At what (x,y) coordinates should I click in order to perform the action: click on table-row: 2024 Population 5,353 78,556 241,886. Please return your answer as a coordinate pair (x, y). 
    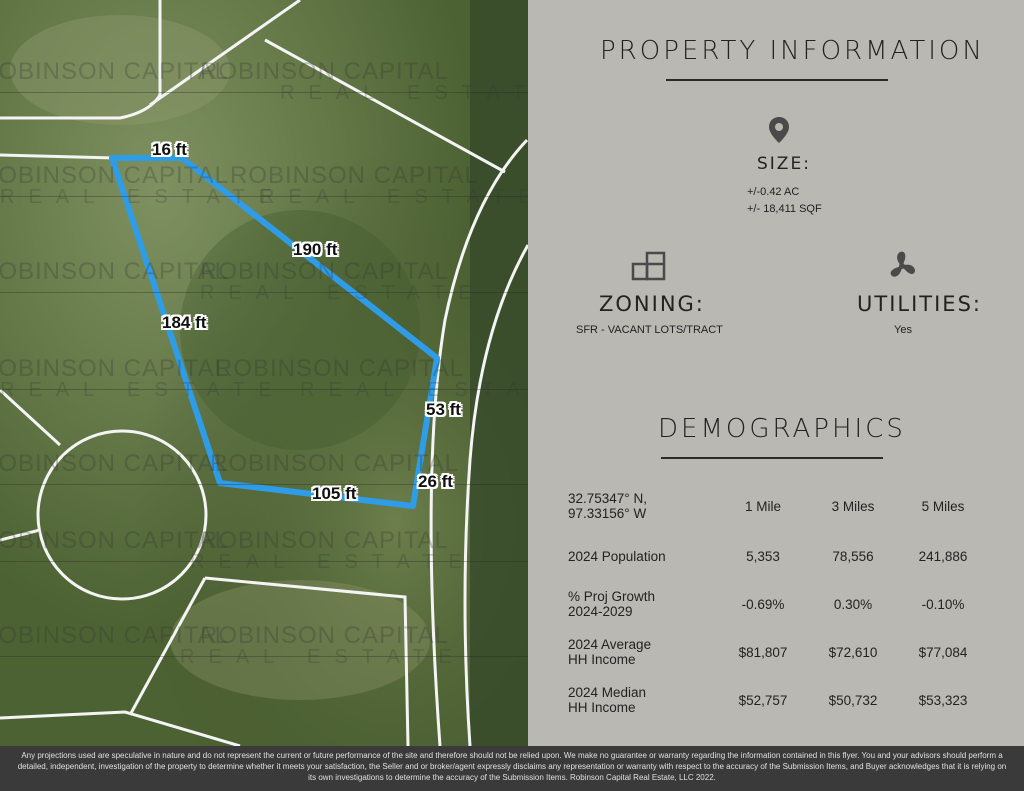
    Looking at the image, I should click on (778, 556).